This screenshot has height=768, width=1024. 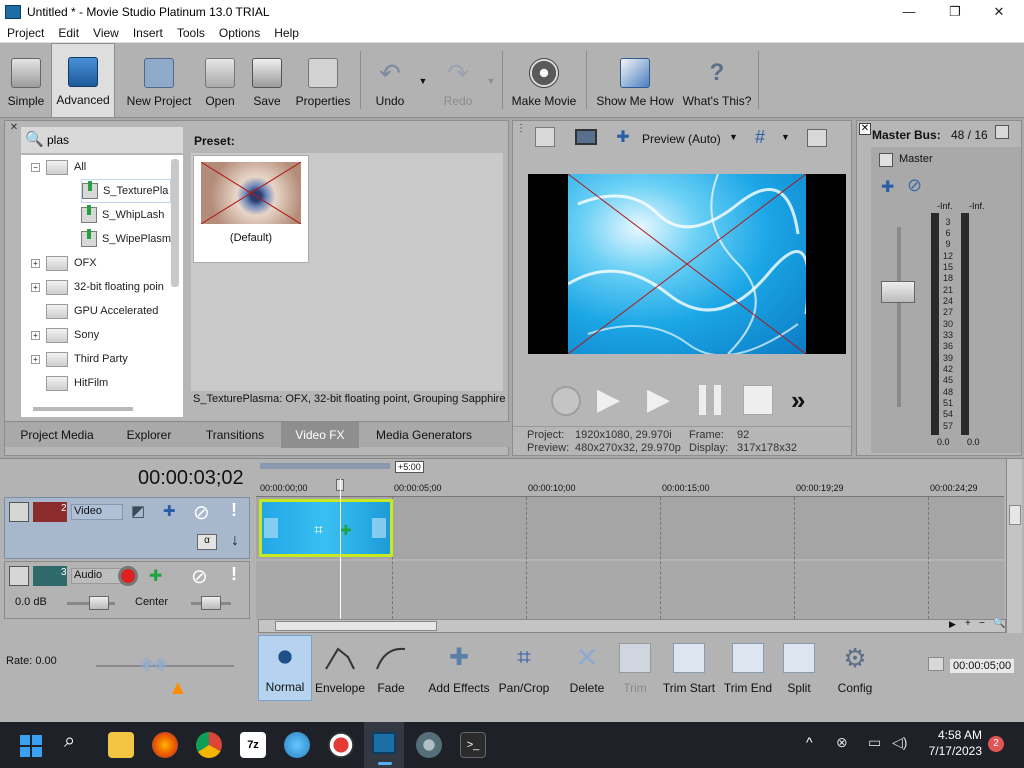 What do you see at coordinates (760, 137) in the screenshot?
I see `overlays-grid-icon: #` at bounding box center [760, 137].